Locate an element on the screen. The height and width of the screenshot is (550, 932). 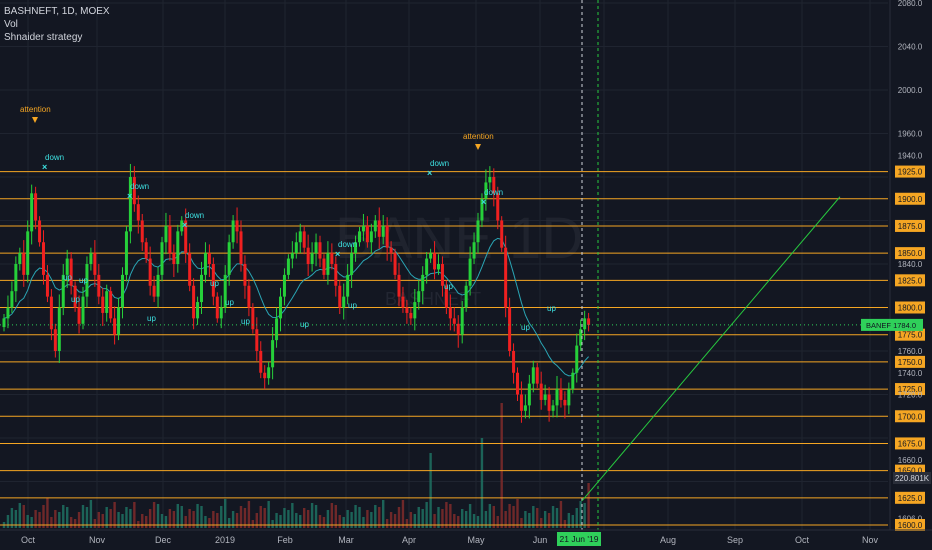
symbol-title: BASHNEFT, 1D, MOEX is located at coordinates (57, 11).